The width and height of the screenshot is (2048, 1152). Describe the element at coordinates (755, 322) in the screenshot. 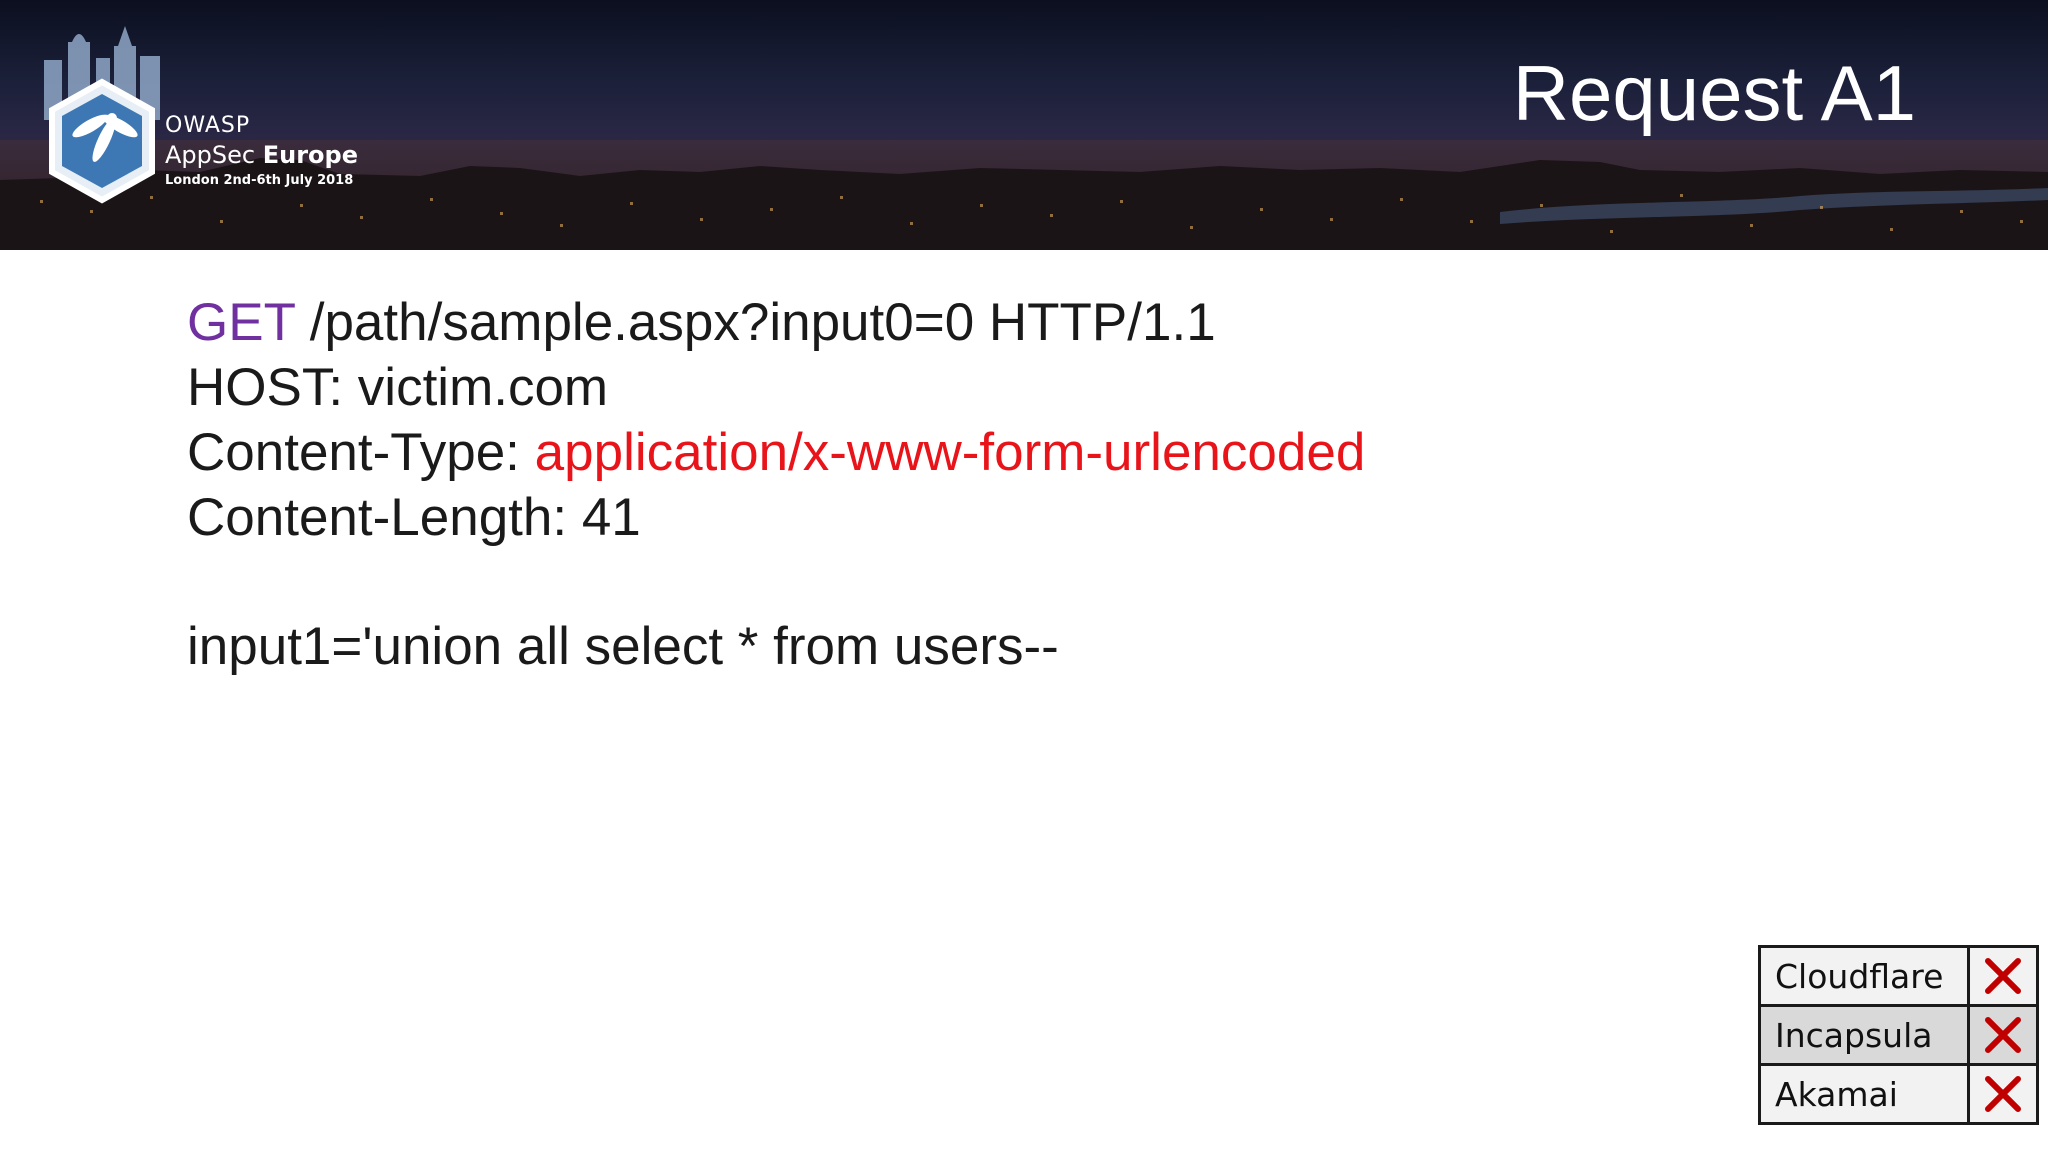

I see `request-line-rest: /path/sample.aspx?input0=0 HTTP/1.1` at that location.